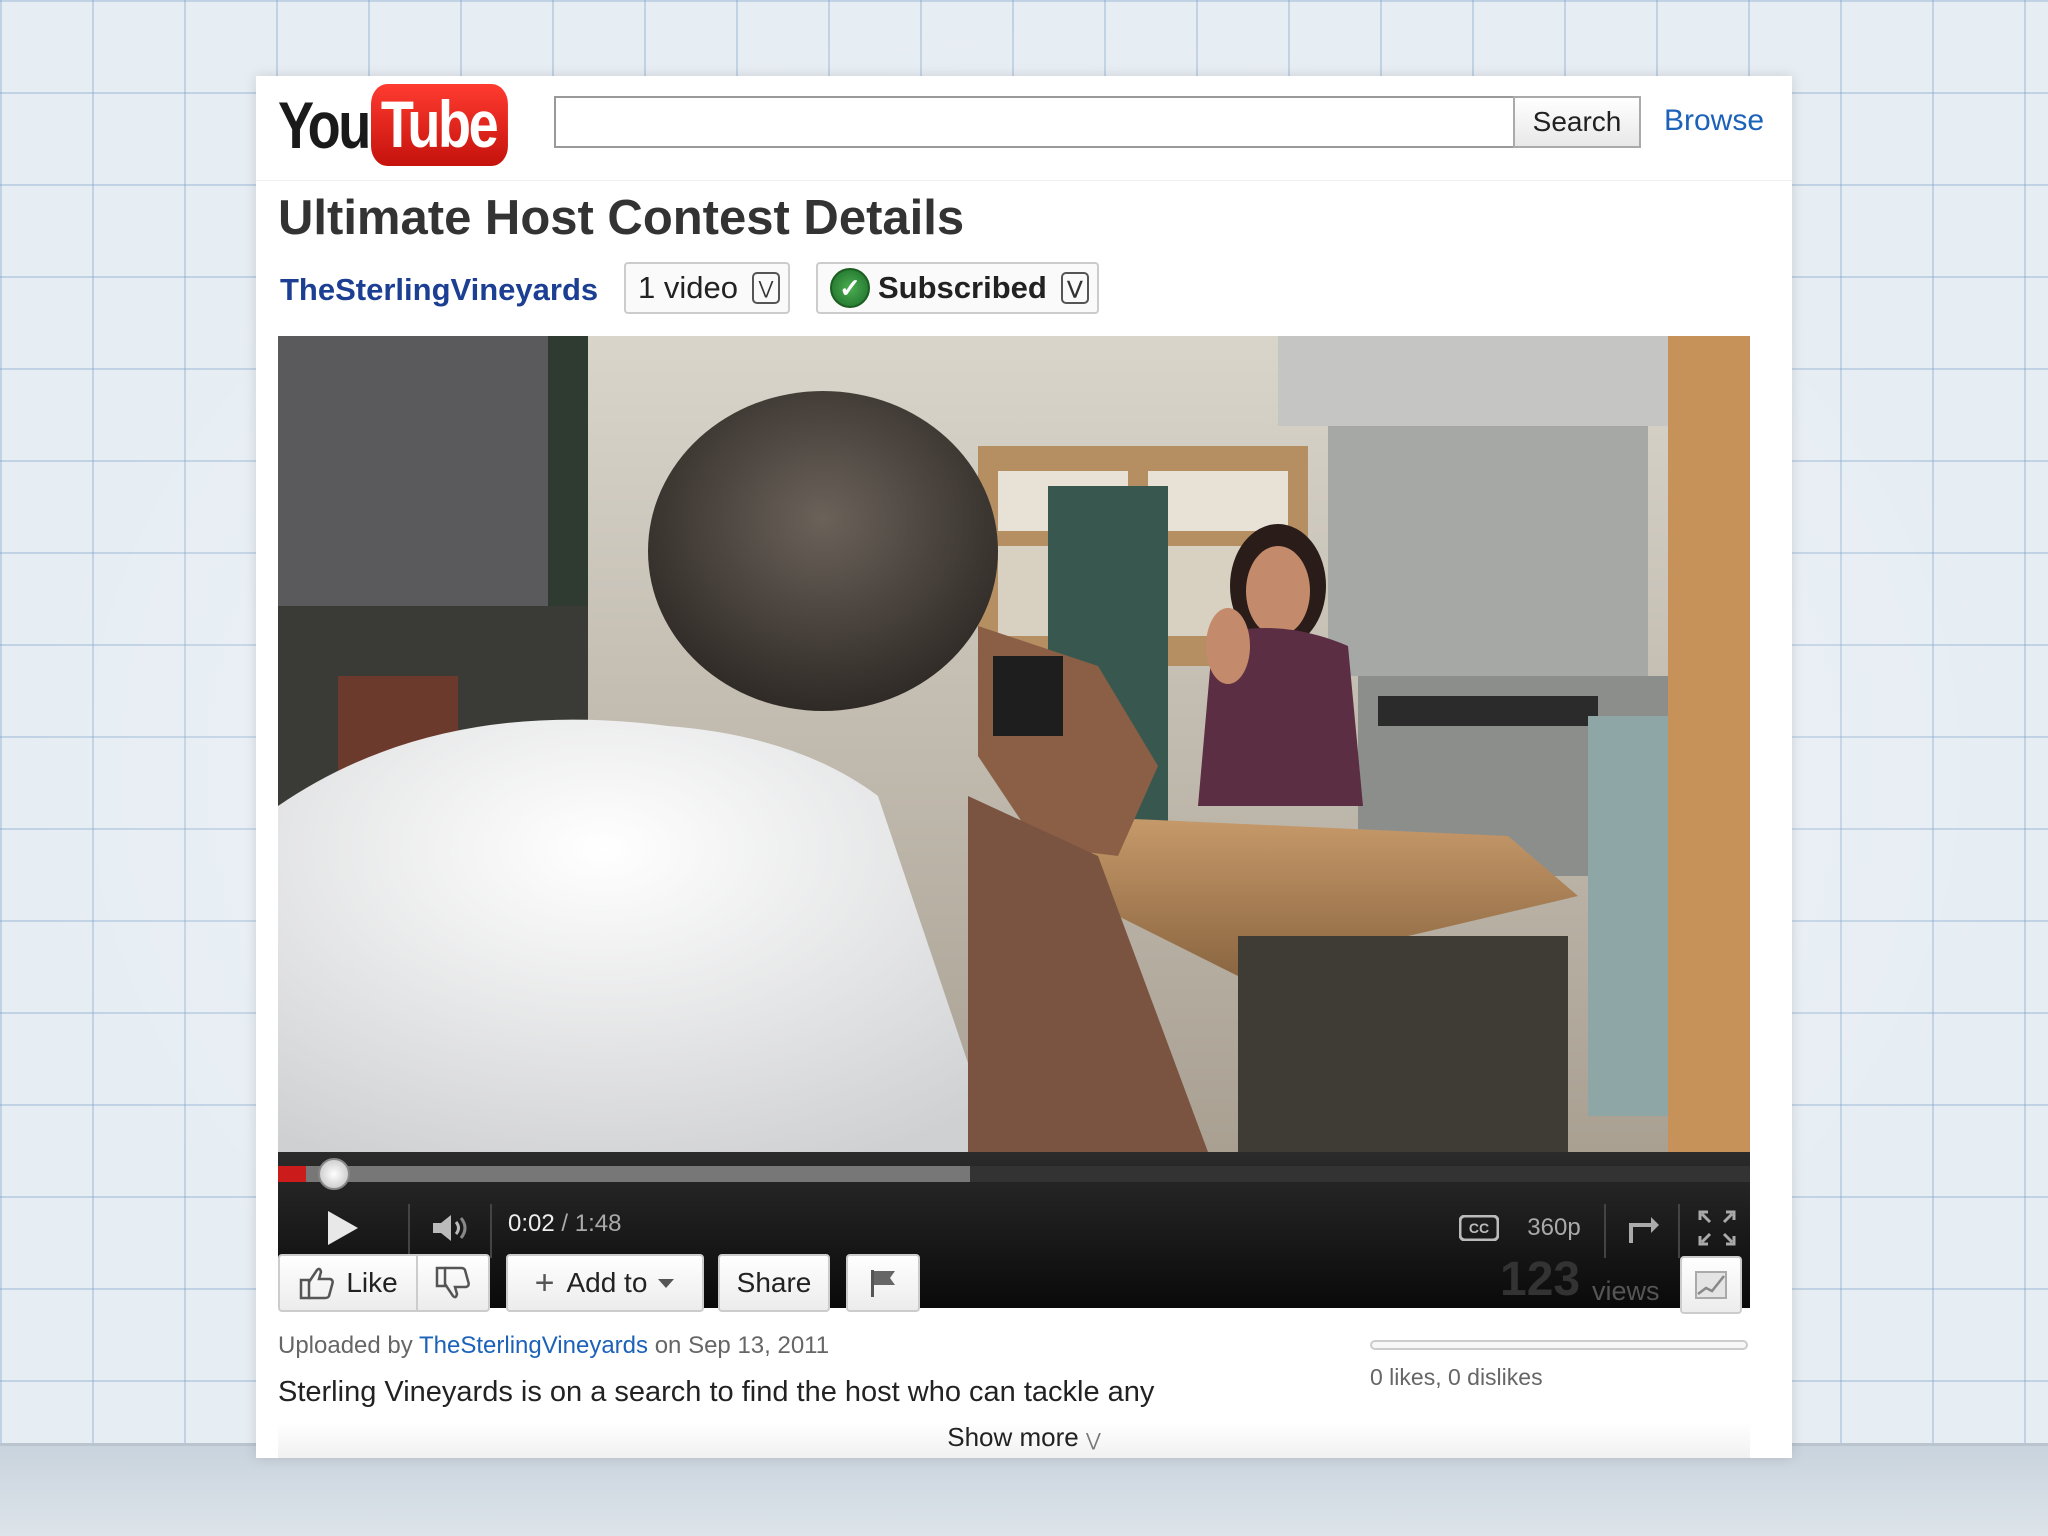 Image resolution: width=2048 pixels, height=1536 pixels. What do you see at coordinates (343, 1228) in the screenshot?
I see `play-icon` at bounding box center [343, 1228].